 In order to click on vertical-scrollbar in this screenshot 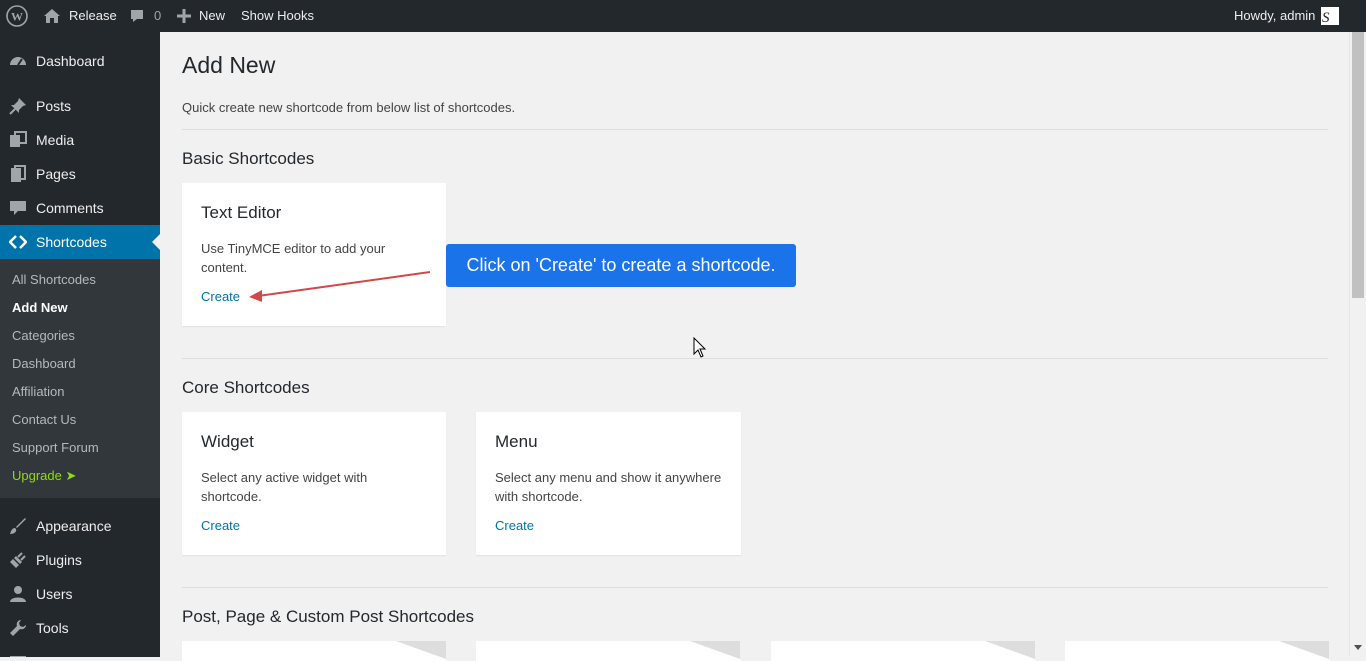, I will do `click(1357, 344)`.